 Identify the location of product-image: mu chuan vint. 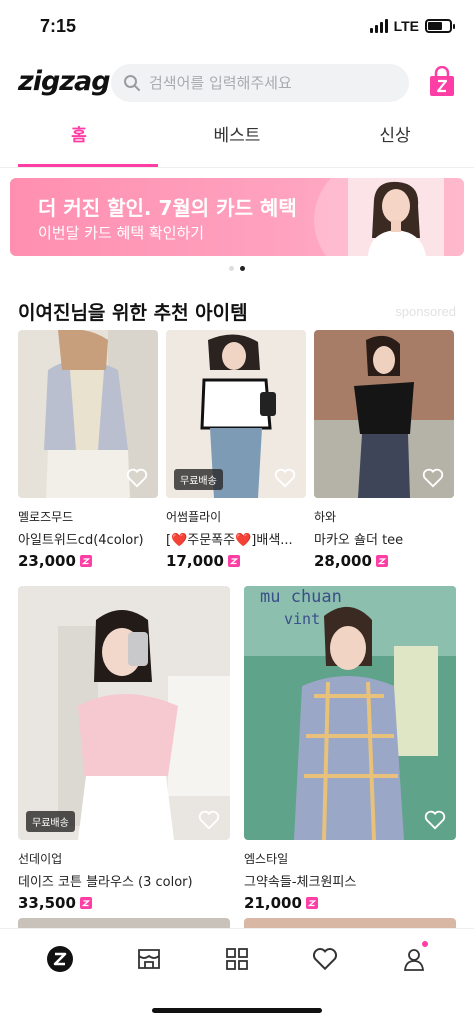
(350, 713).